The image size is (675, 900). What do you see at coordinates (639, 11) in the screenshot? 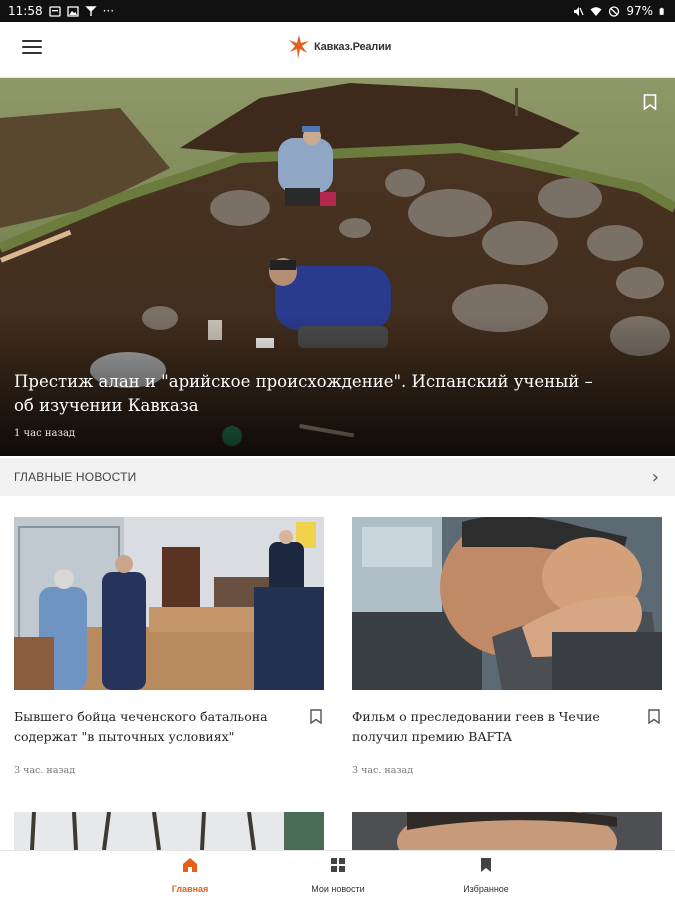
I see `battery-percent: 97%` at bounding box center [639, 11].